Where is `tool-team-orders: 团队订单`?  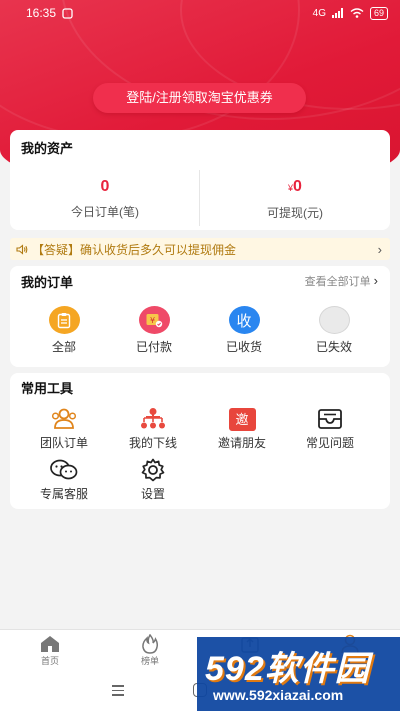
tool-team-orders: 团队订单 is located at coordinates (64, 428).